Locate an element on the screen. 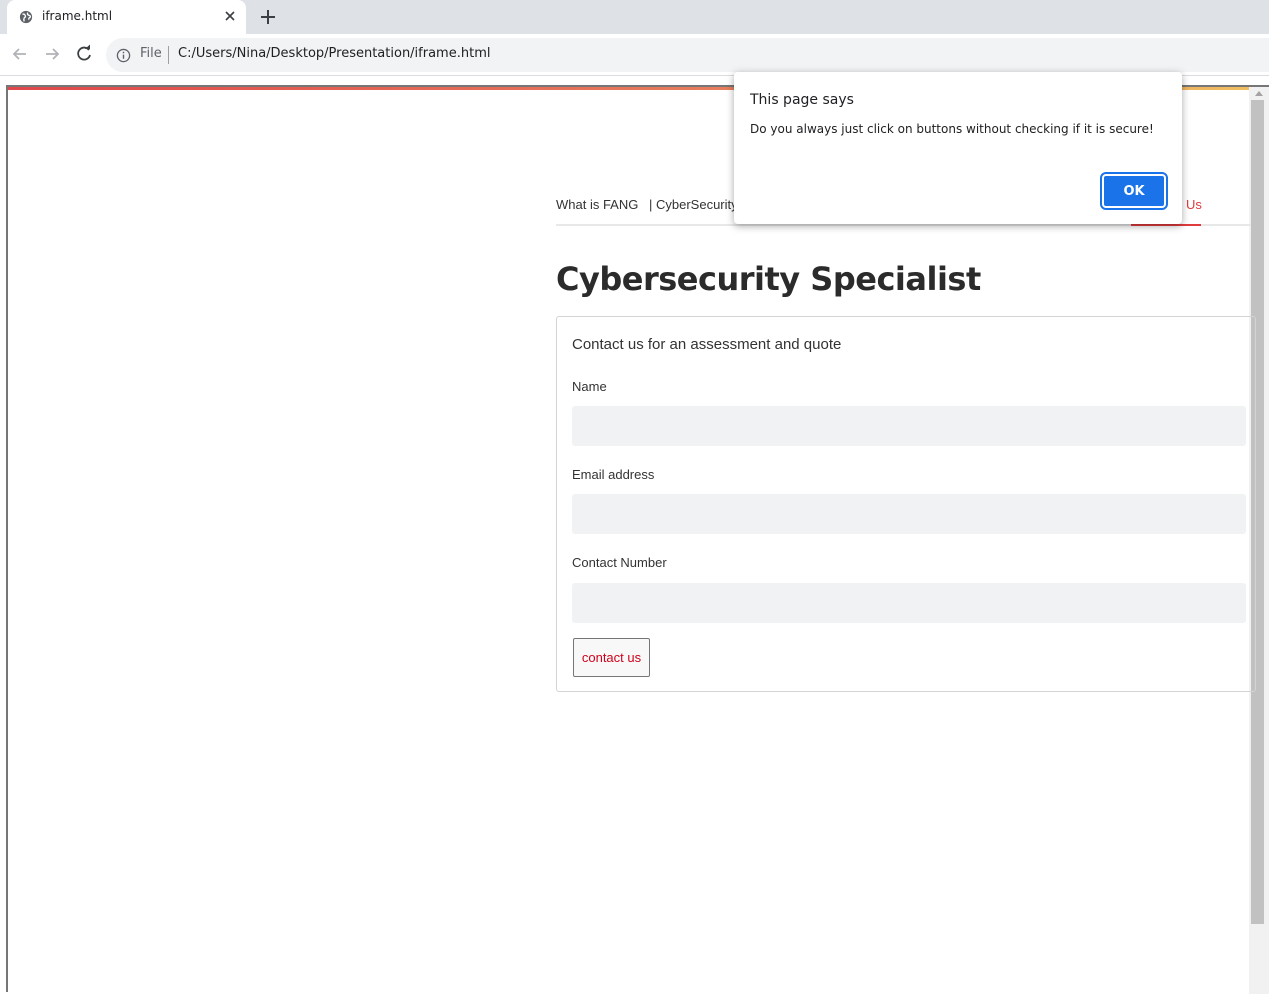  page-title: Cybersecurity Specialist is located at coordinates (768, 279).